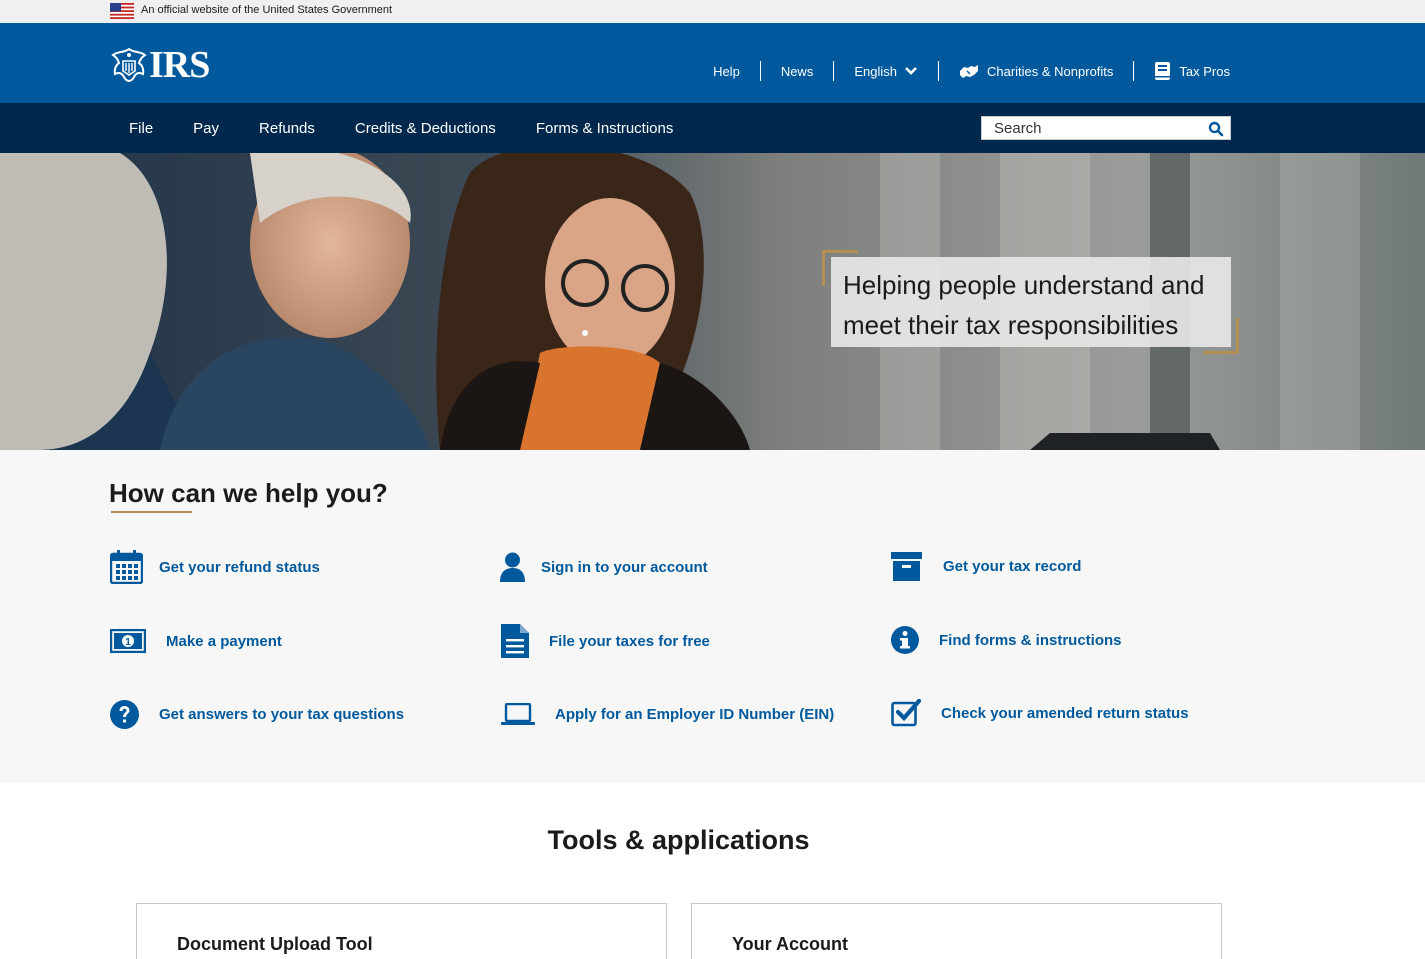 The height and width of the screenshot is (959, 1425). I want to click on calendar-icon, so click(126, 567).